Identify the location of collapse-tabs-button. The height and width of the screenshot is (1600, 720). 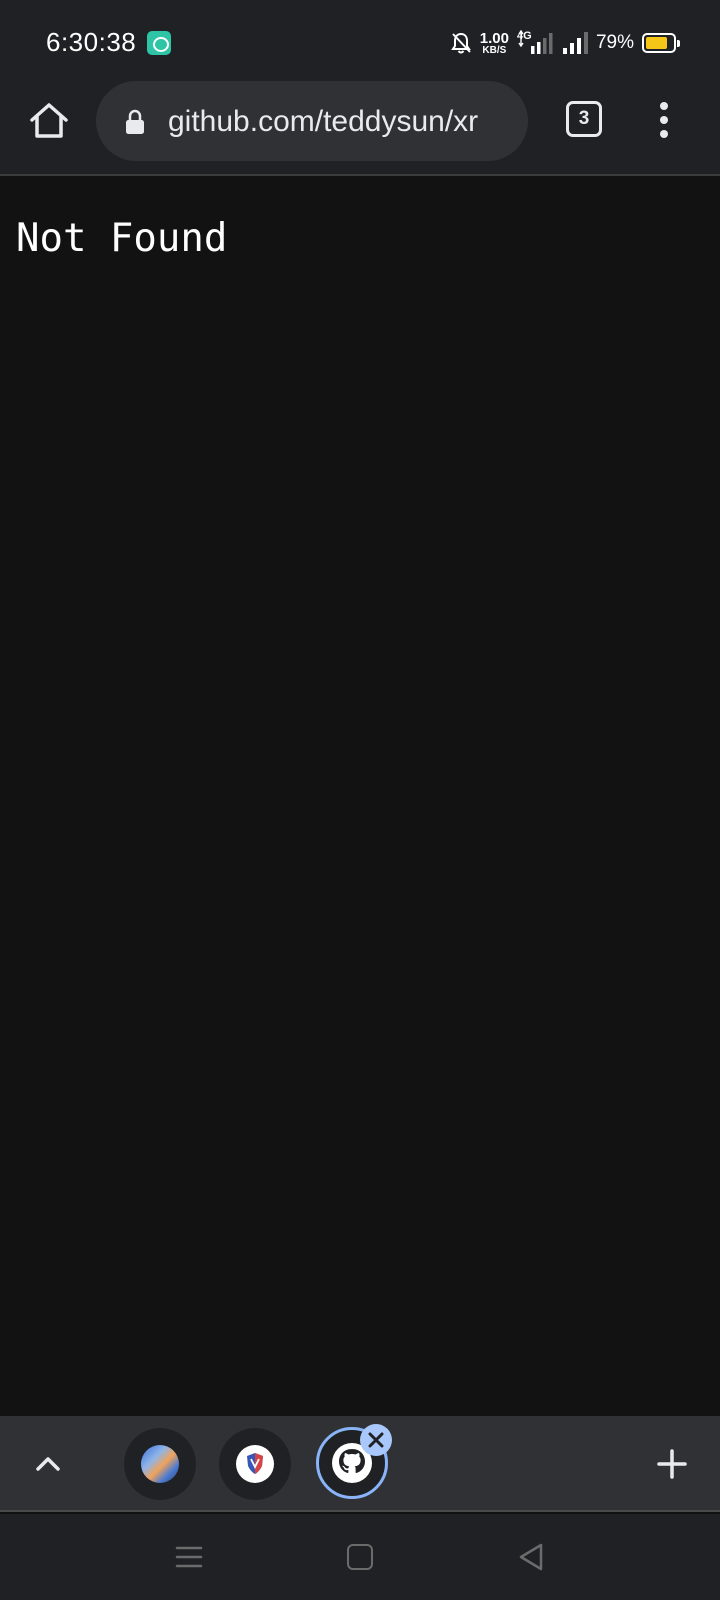
(48, 1464).